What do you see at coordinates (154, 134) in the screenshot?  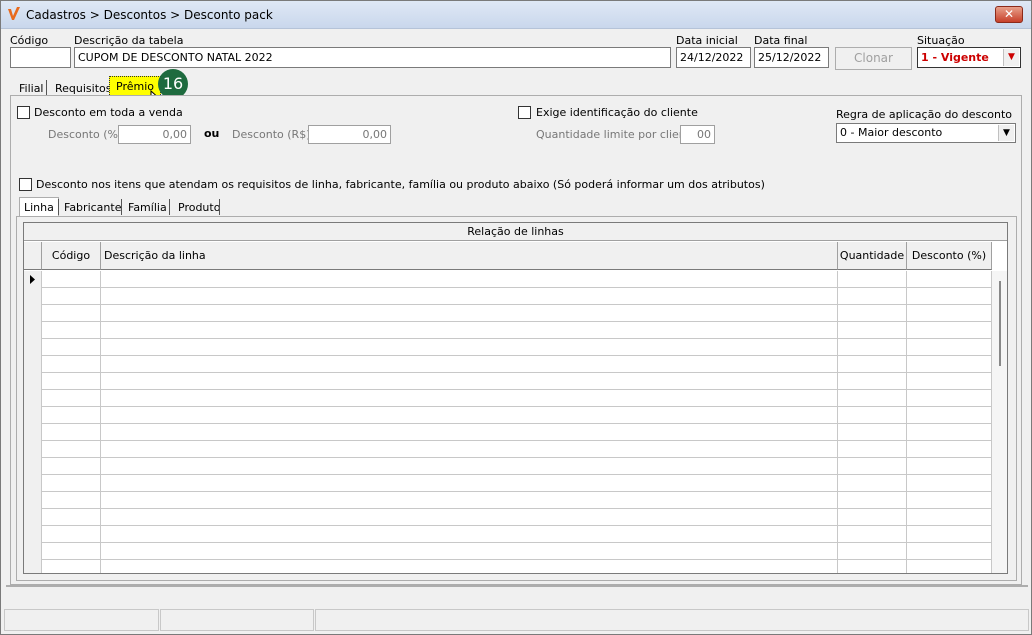 I see `desconto-pct-field: 0,00` at bounding box center [154, 134].